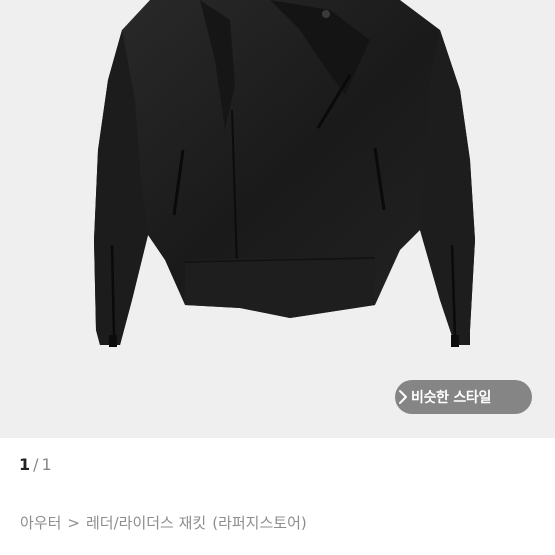  What do you see at coordinates (46, 464) in the screenshot?
I see `pager-total: 1` at bounding box center [46, 464].